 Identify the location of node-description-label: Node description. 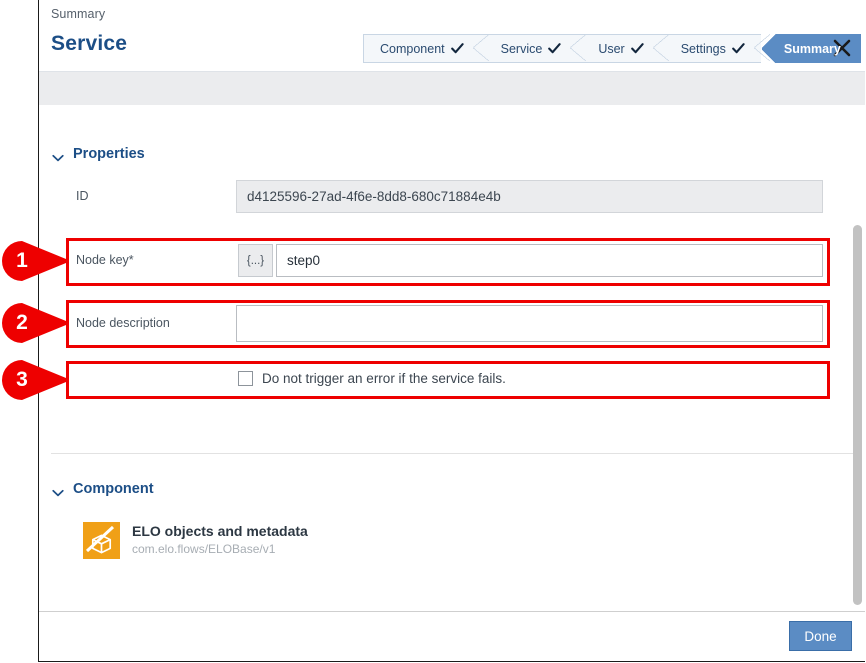
(123, 323).